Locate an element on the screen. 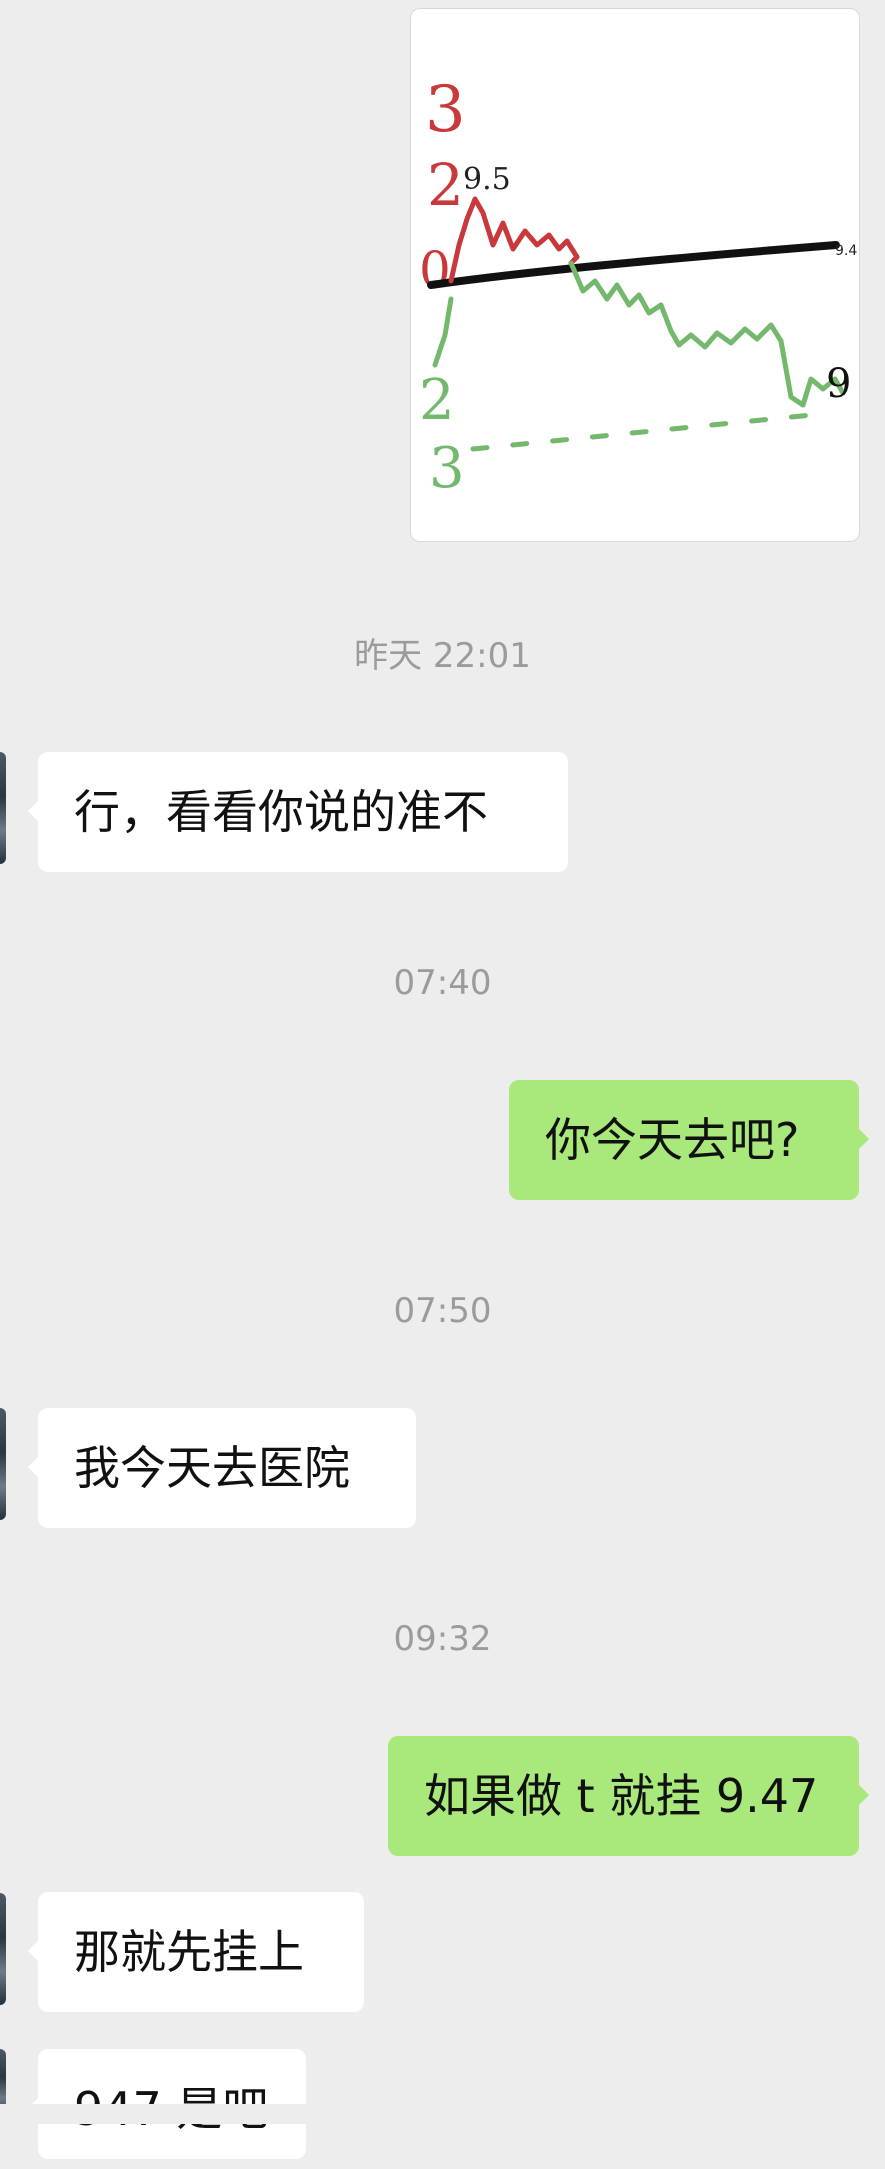  message-bubble-incoming: 行，看看你说的准不 is located at coordinates (298, 812).